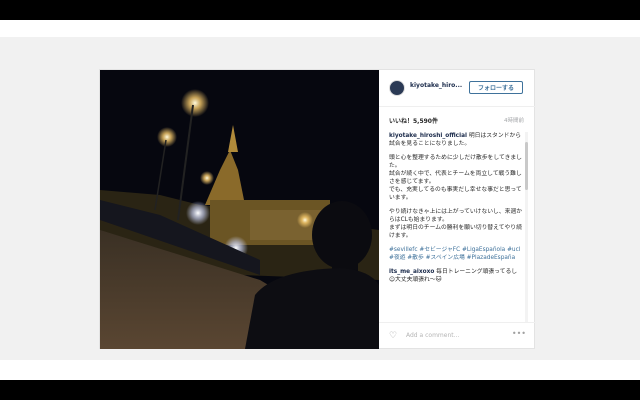 This screenshot has height=400, width=640. I want to click on comment-item: its_me_aixoxo 毎日トレーニング頑張ってるし☺︎大丈夫頑張れ〜🐱, so click(456, 276).